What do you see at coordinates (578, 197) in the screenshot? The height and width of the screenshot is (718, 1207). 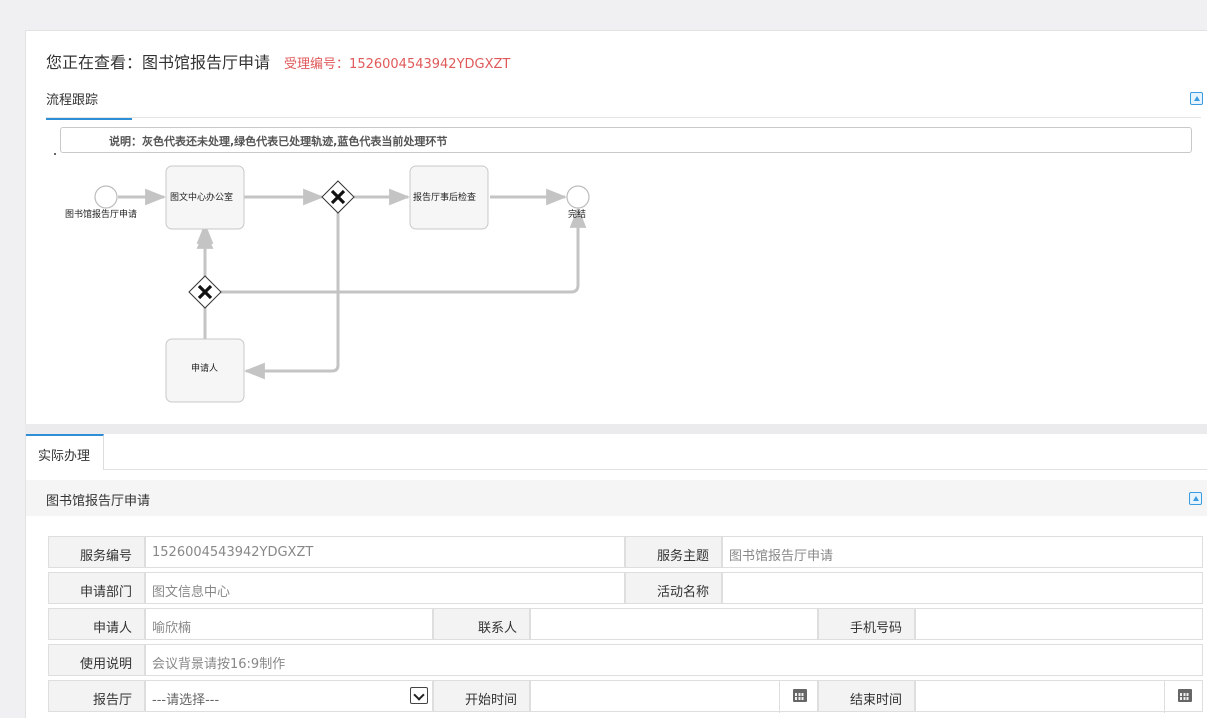 I see `end-event` at bounding box center [578, 197].